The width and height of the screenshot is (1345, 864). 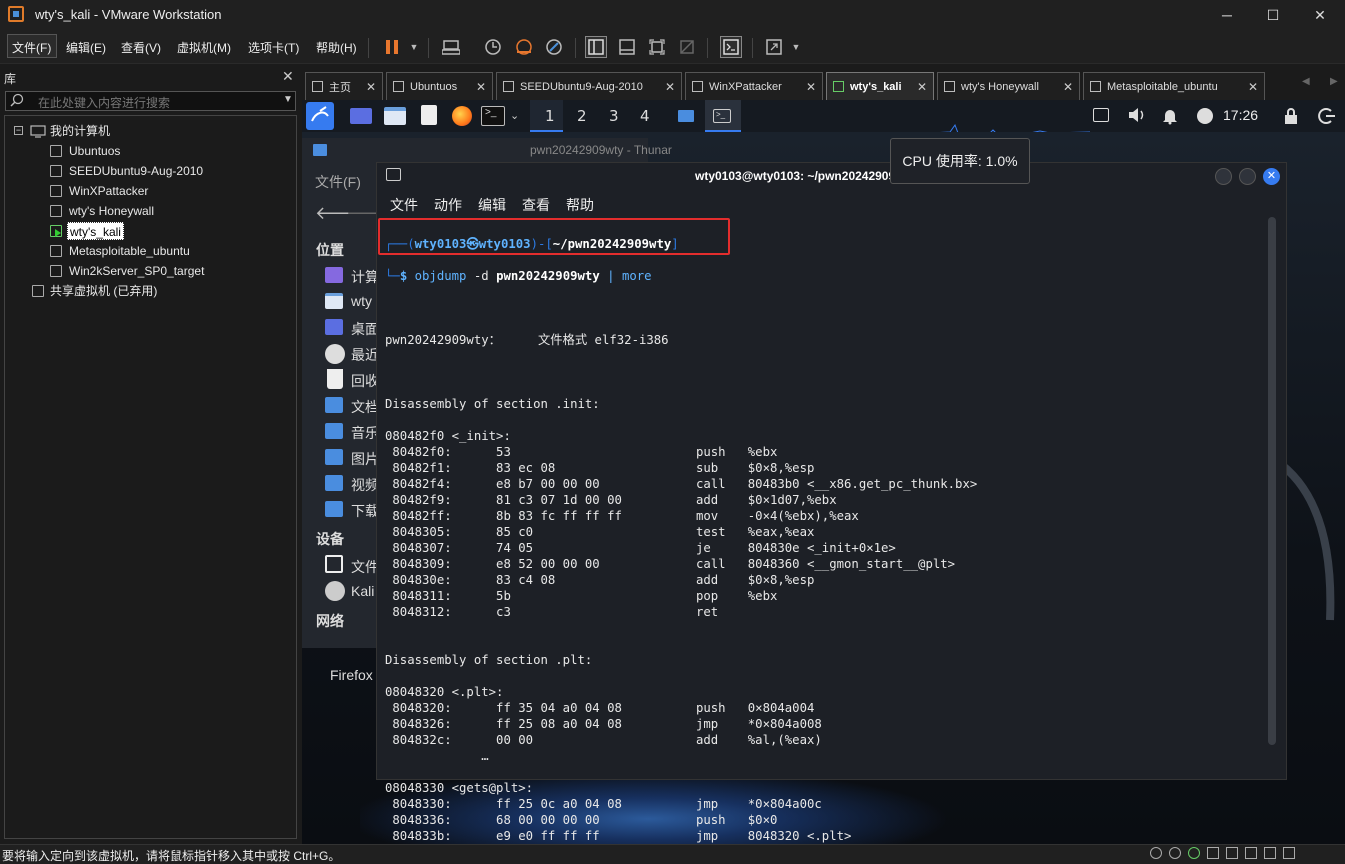 I want to click on terminal-menu-actions: 动作, so click(x=448, y=205).